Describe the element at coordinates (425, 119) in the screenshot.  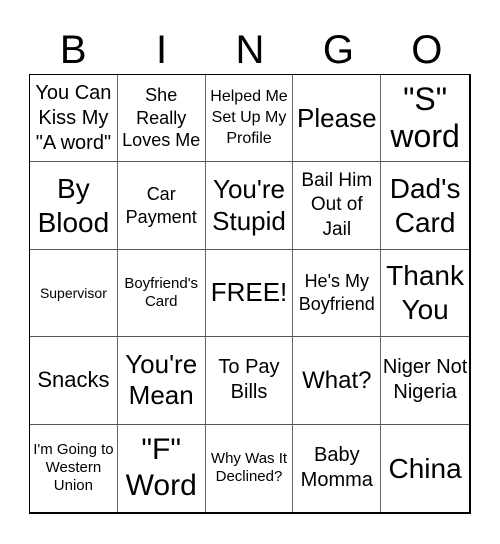
I see `bingo-cell: "S" word` at that location.